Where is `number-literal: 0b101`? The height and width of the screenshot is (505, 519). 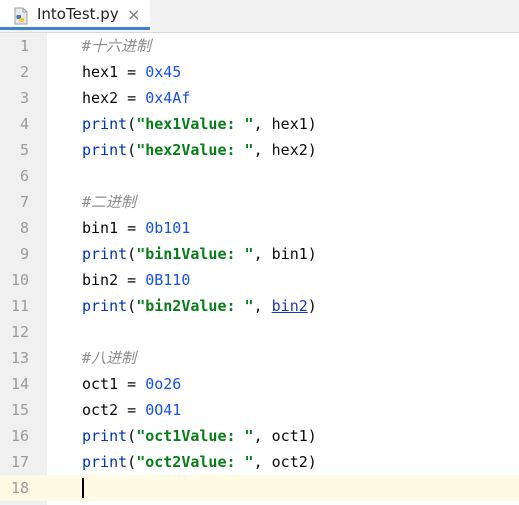 number-literal: 0b101 is located at coordinates (168, 228).